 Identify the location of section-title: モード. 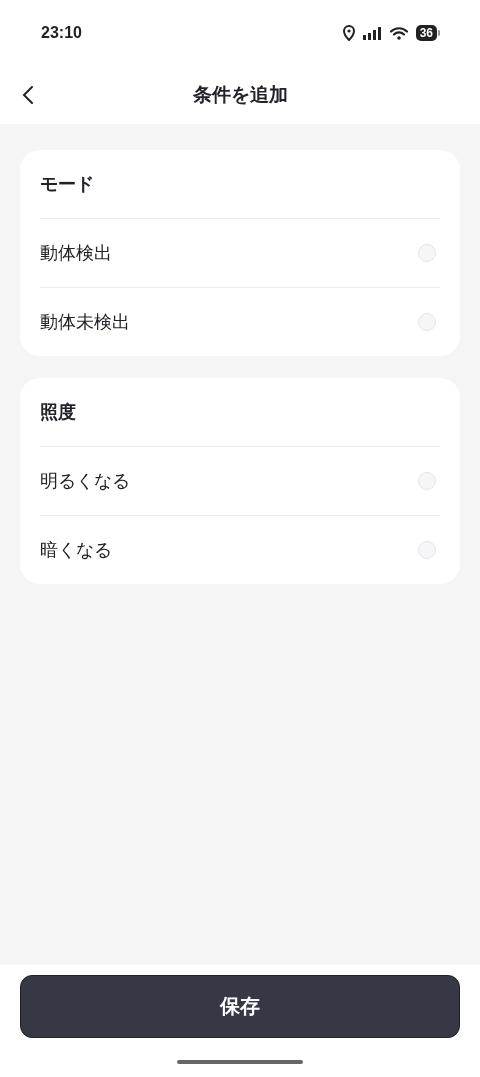
(67, 184).